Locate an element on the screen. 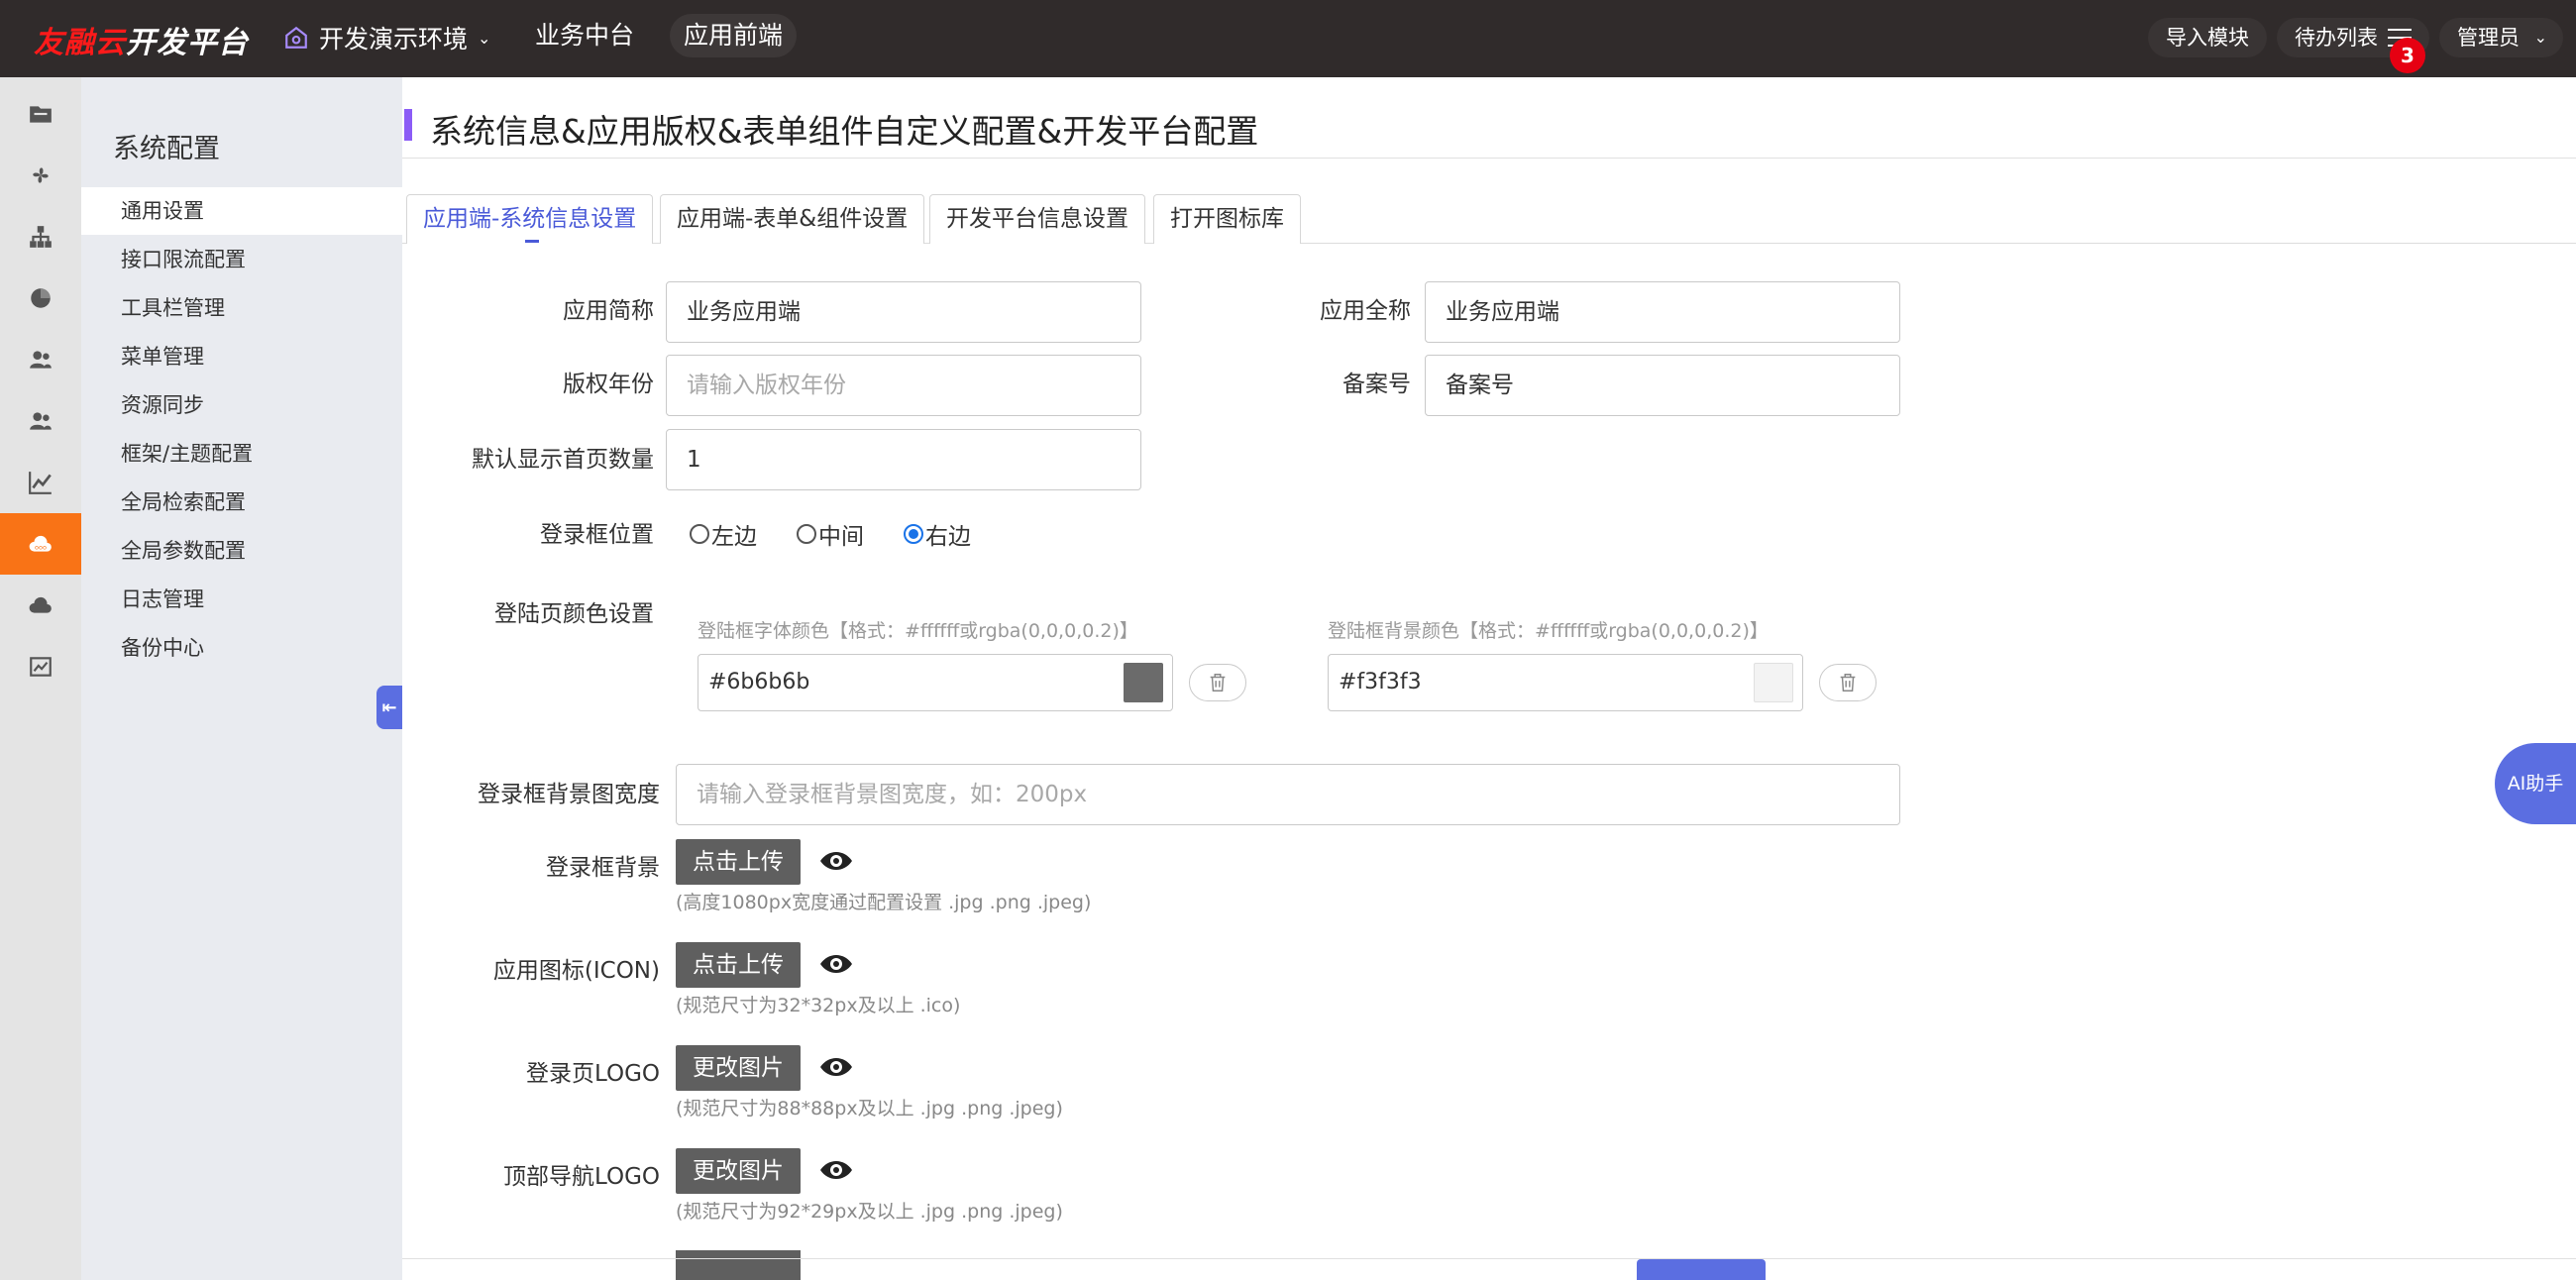  nav-business-center: 业务中台 is located at coordinates (584, 35).